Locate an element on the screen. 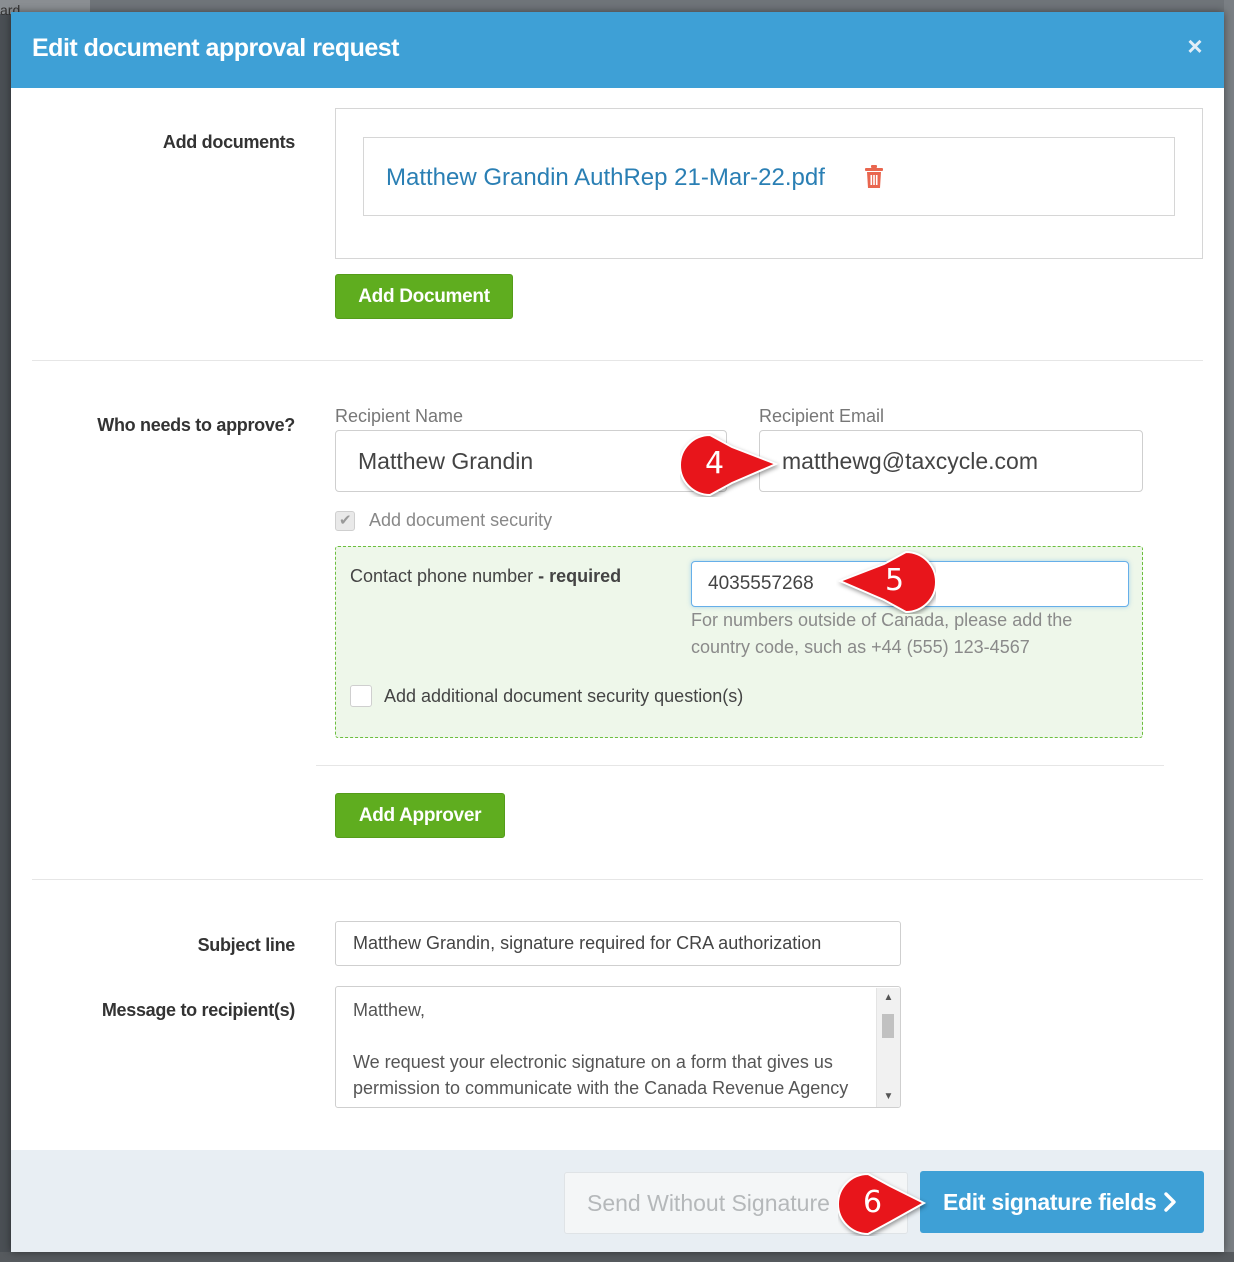 The height and width of the screenshot is (1262, 1234). dialog-header: Edit document approval request × is located at coordinates (617, 50).